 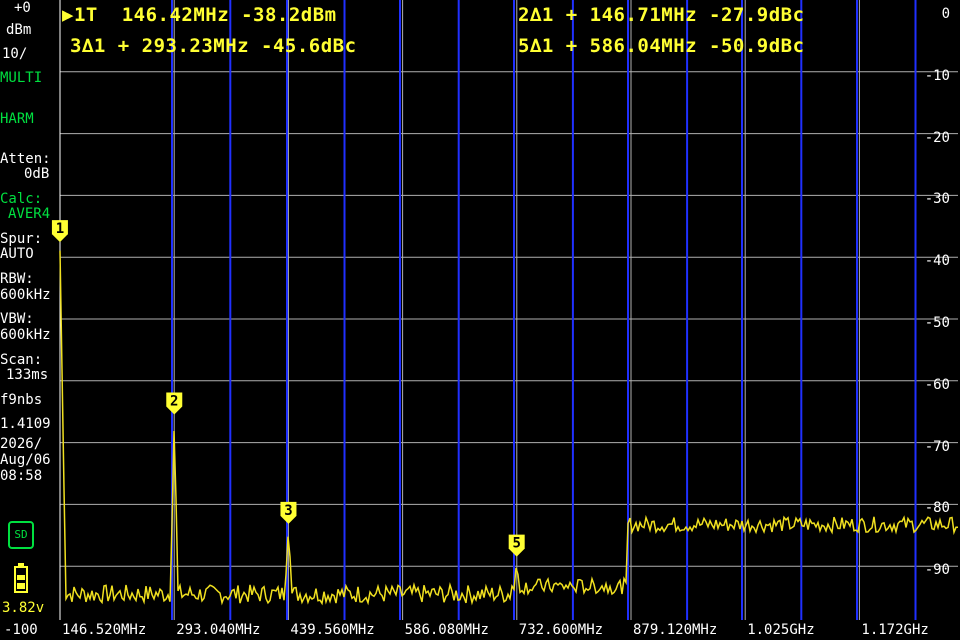 I want to click on marker-1: 1, so click(x=59, y=231).